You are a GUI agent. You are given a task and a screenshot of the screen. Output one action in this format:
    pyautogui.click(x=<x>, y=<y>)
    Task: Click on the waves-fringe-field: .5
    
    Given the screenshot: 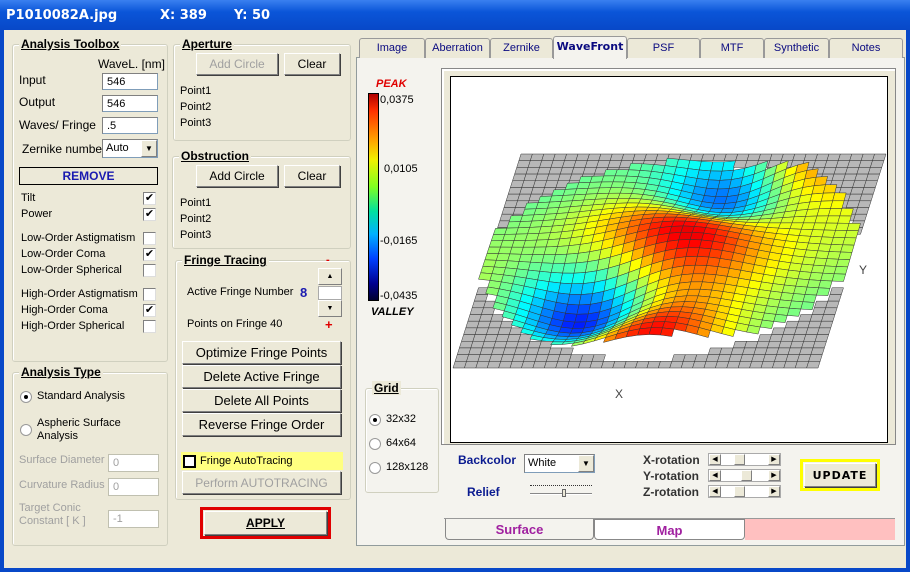 What is the action you would take?
    pyautogui.click(x=130, y=125)
    